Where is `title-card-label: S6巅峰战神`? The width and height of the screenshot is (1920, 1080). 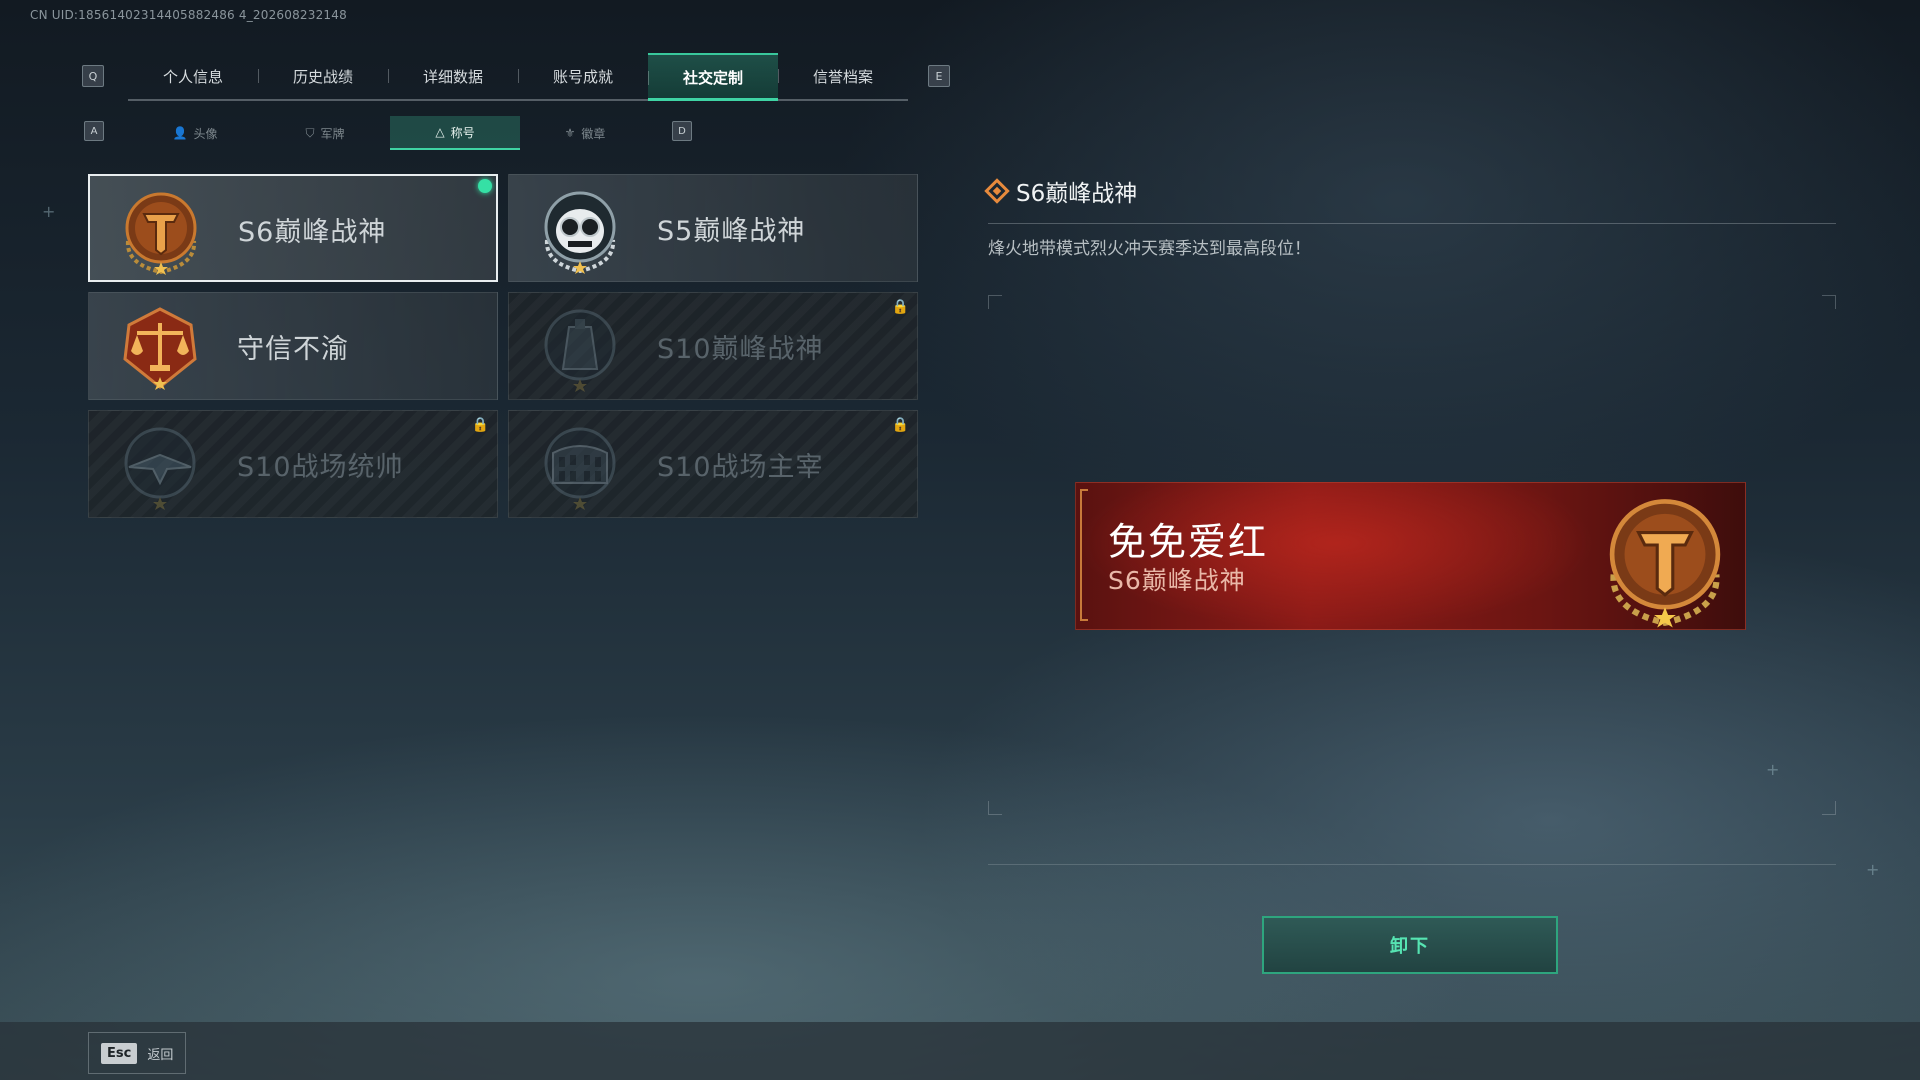
title-card-label: S6巅峰战神 is located at coordinates (312, 232).